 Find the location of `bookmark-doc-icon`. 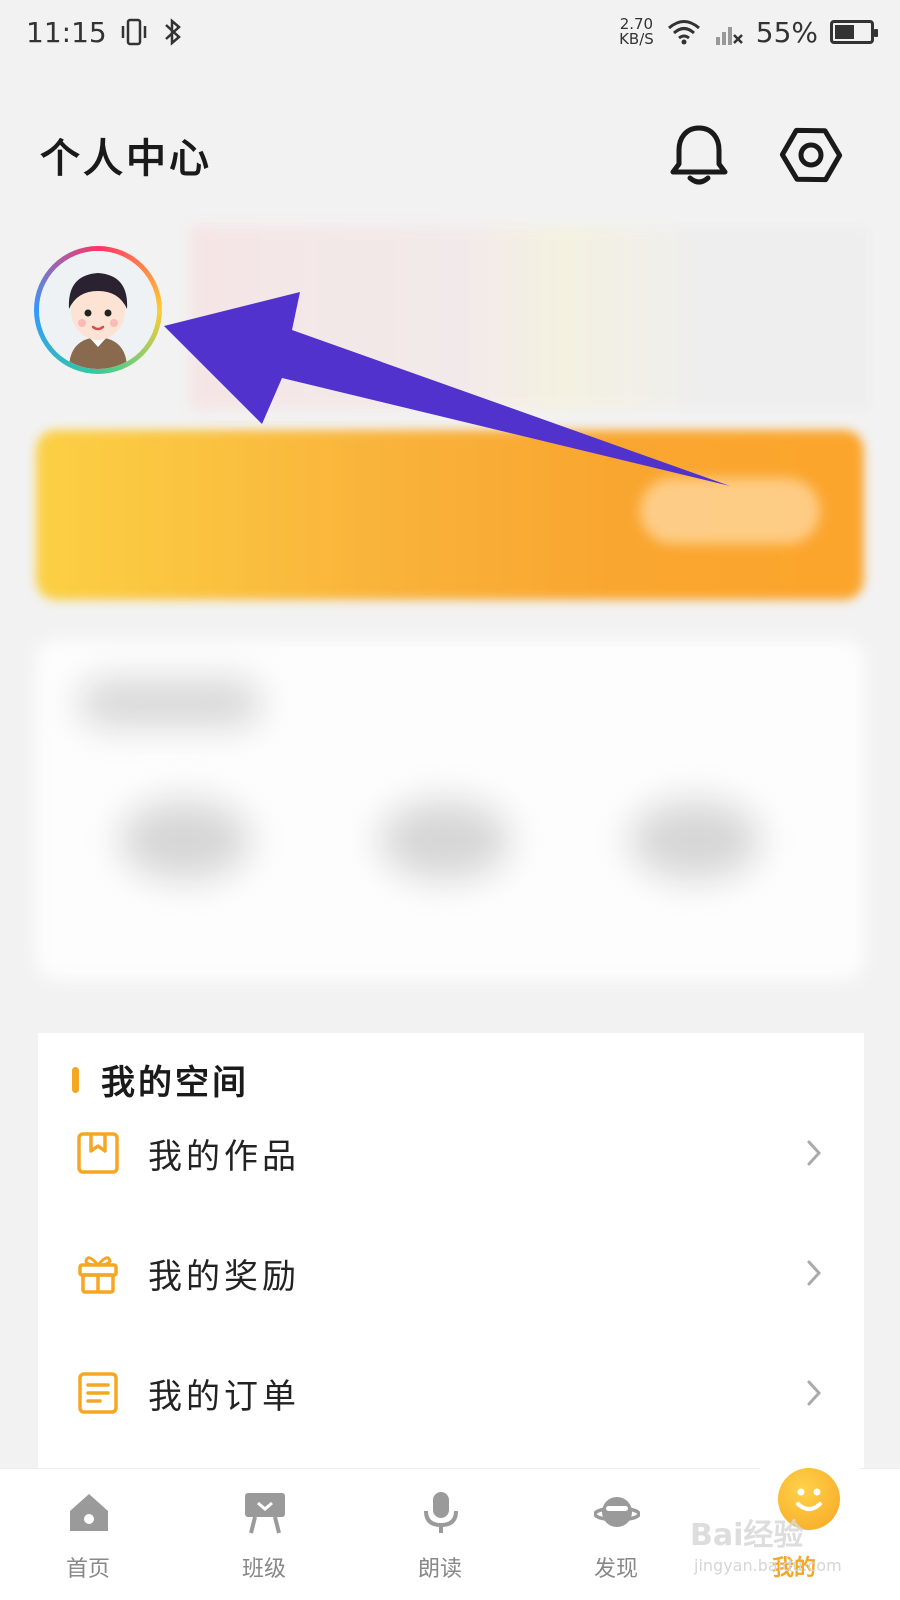

bookmark-doc-icon is located at coordinates (98, 1153).